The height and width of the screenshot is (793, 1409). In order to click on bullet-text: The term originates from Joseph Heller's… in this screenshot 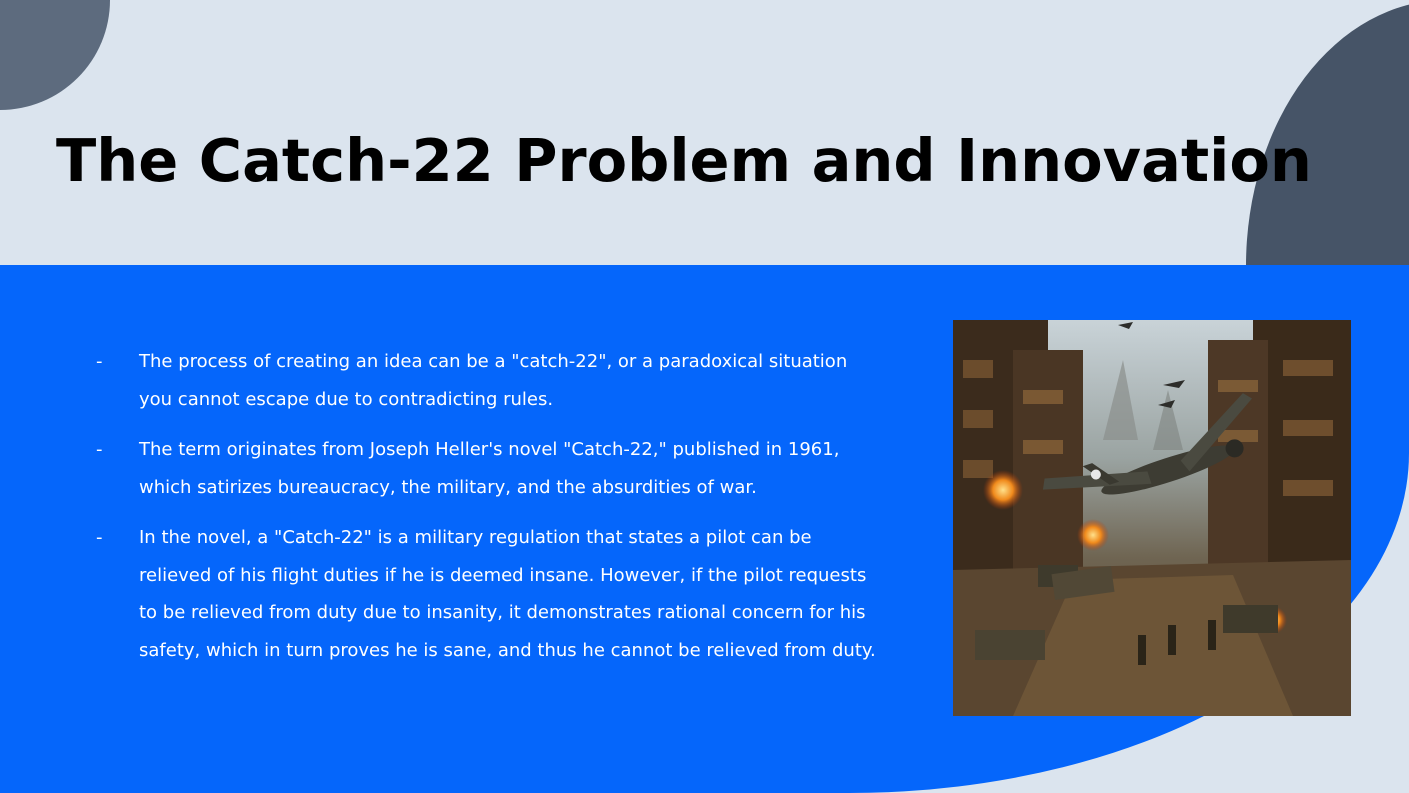, I will do `click(489, 468)`.